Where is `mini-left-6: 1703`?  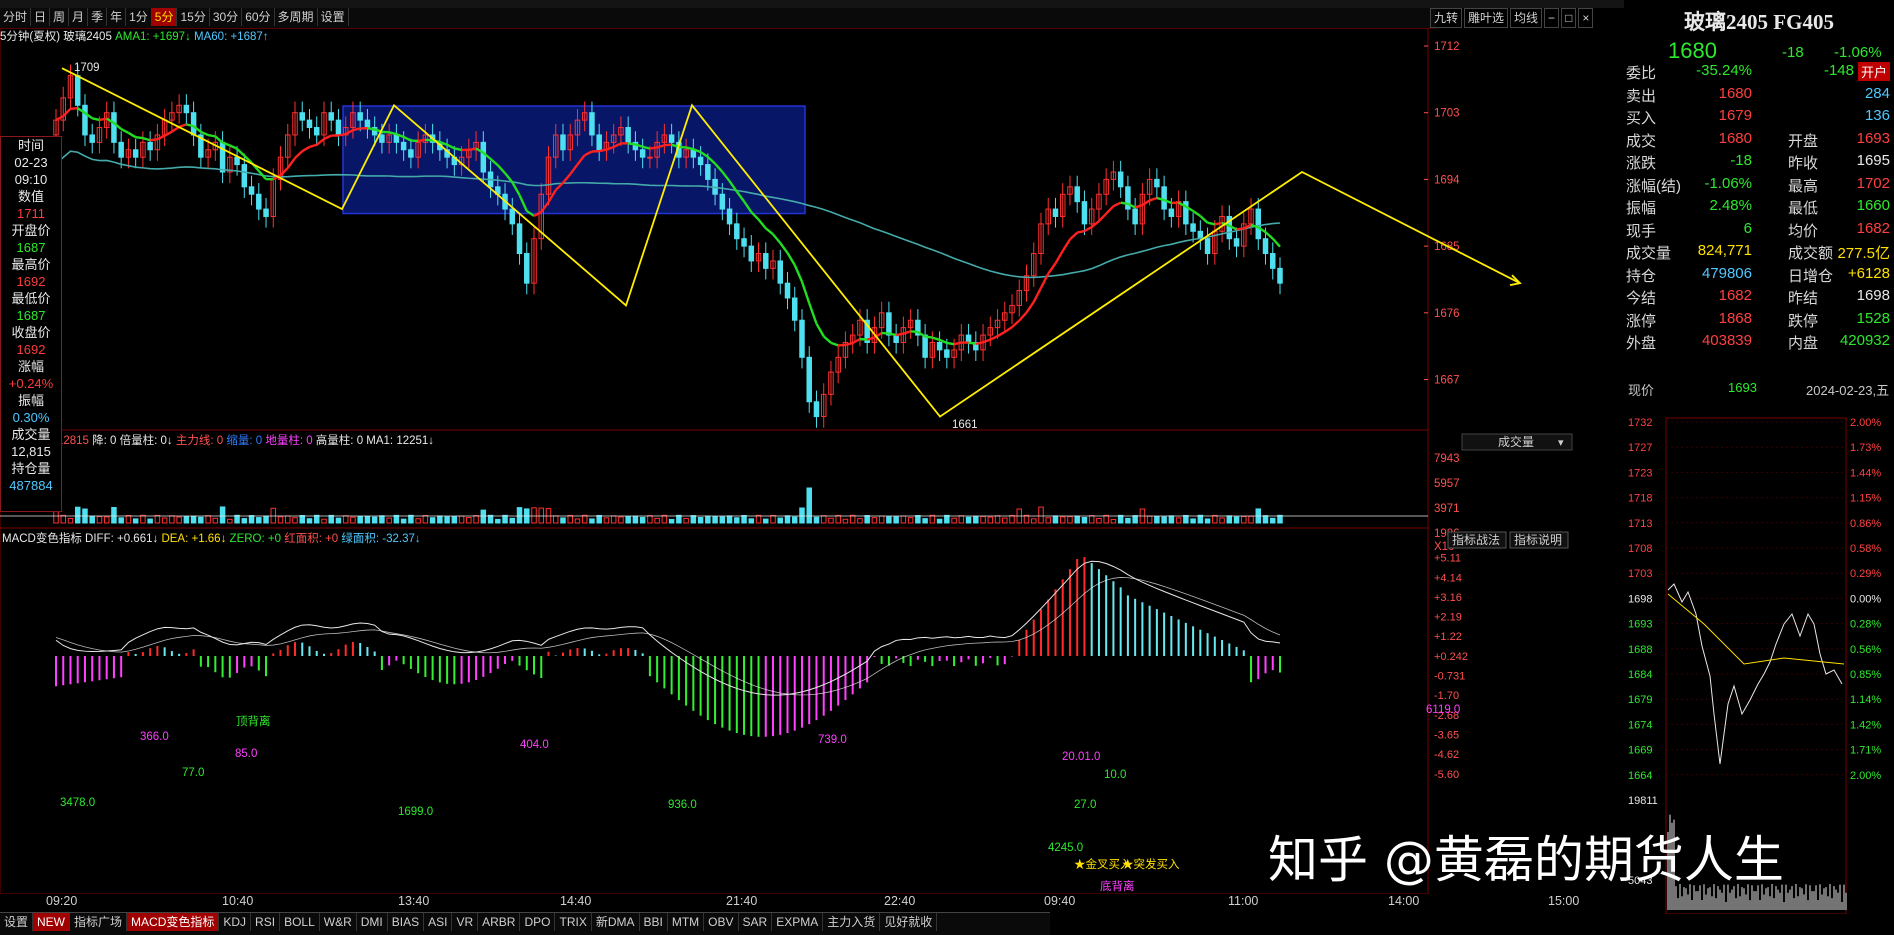
mini-left-6: 1703 is located at coordinates (1640, 574).